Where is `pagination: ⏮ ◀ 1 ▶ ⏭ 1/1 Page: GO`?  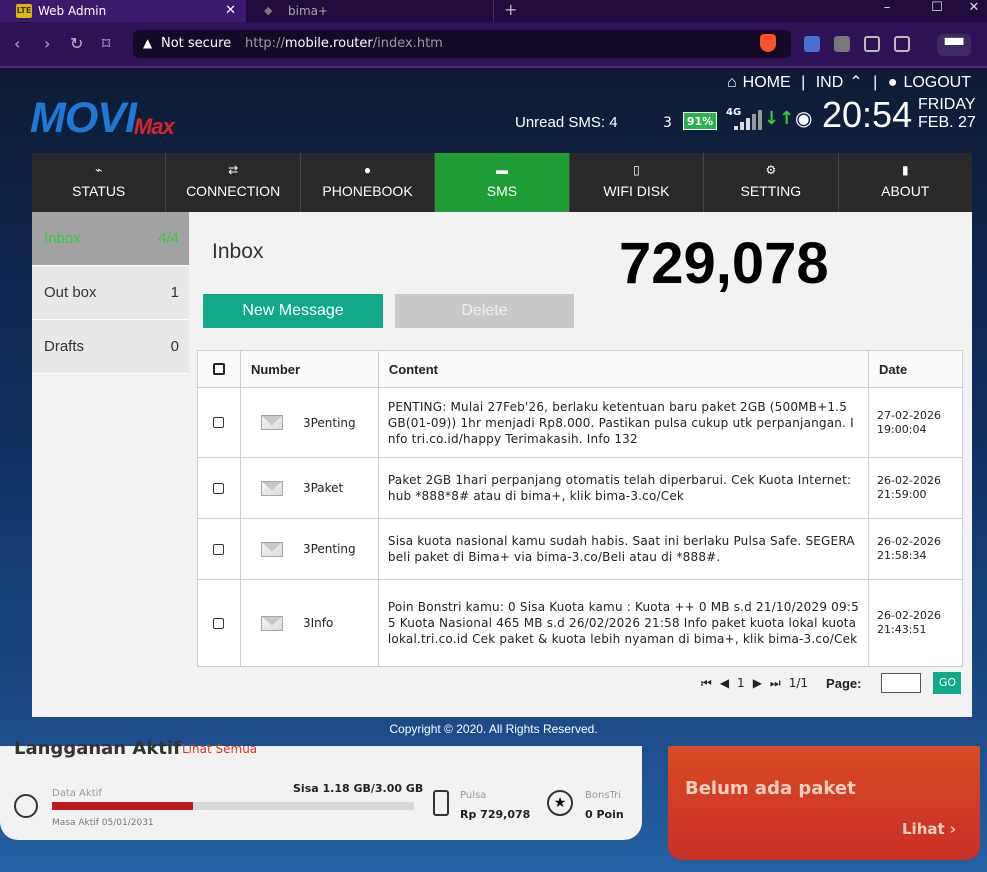
pagination: ⏮ ◀ 1 ▶ ⏭ 1/1 Page: GO is located at coordinates (829, 683).